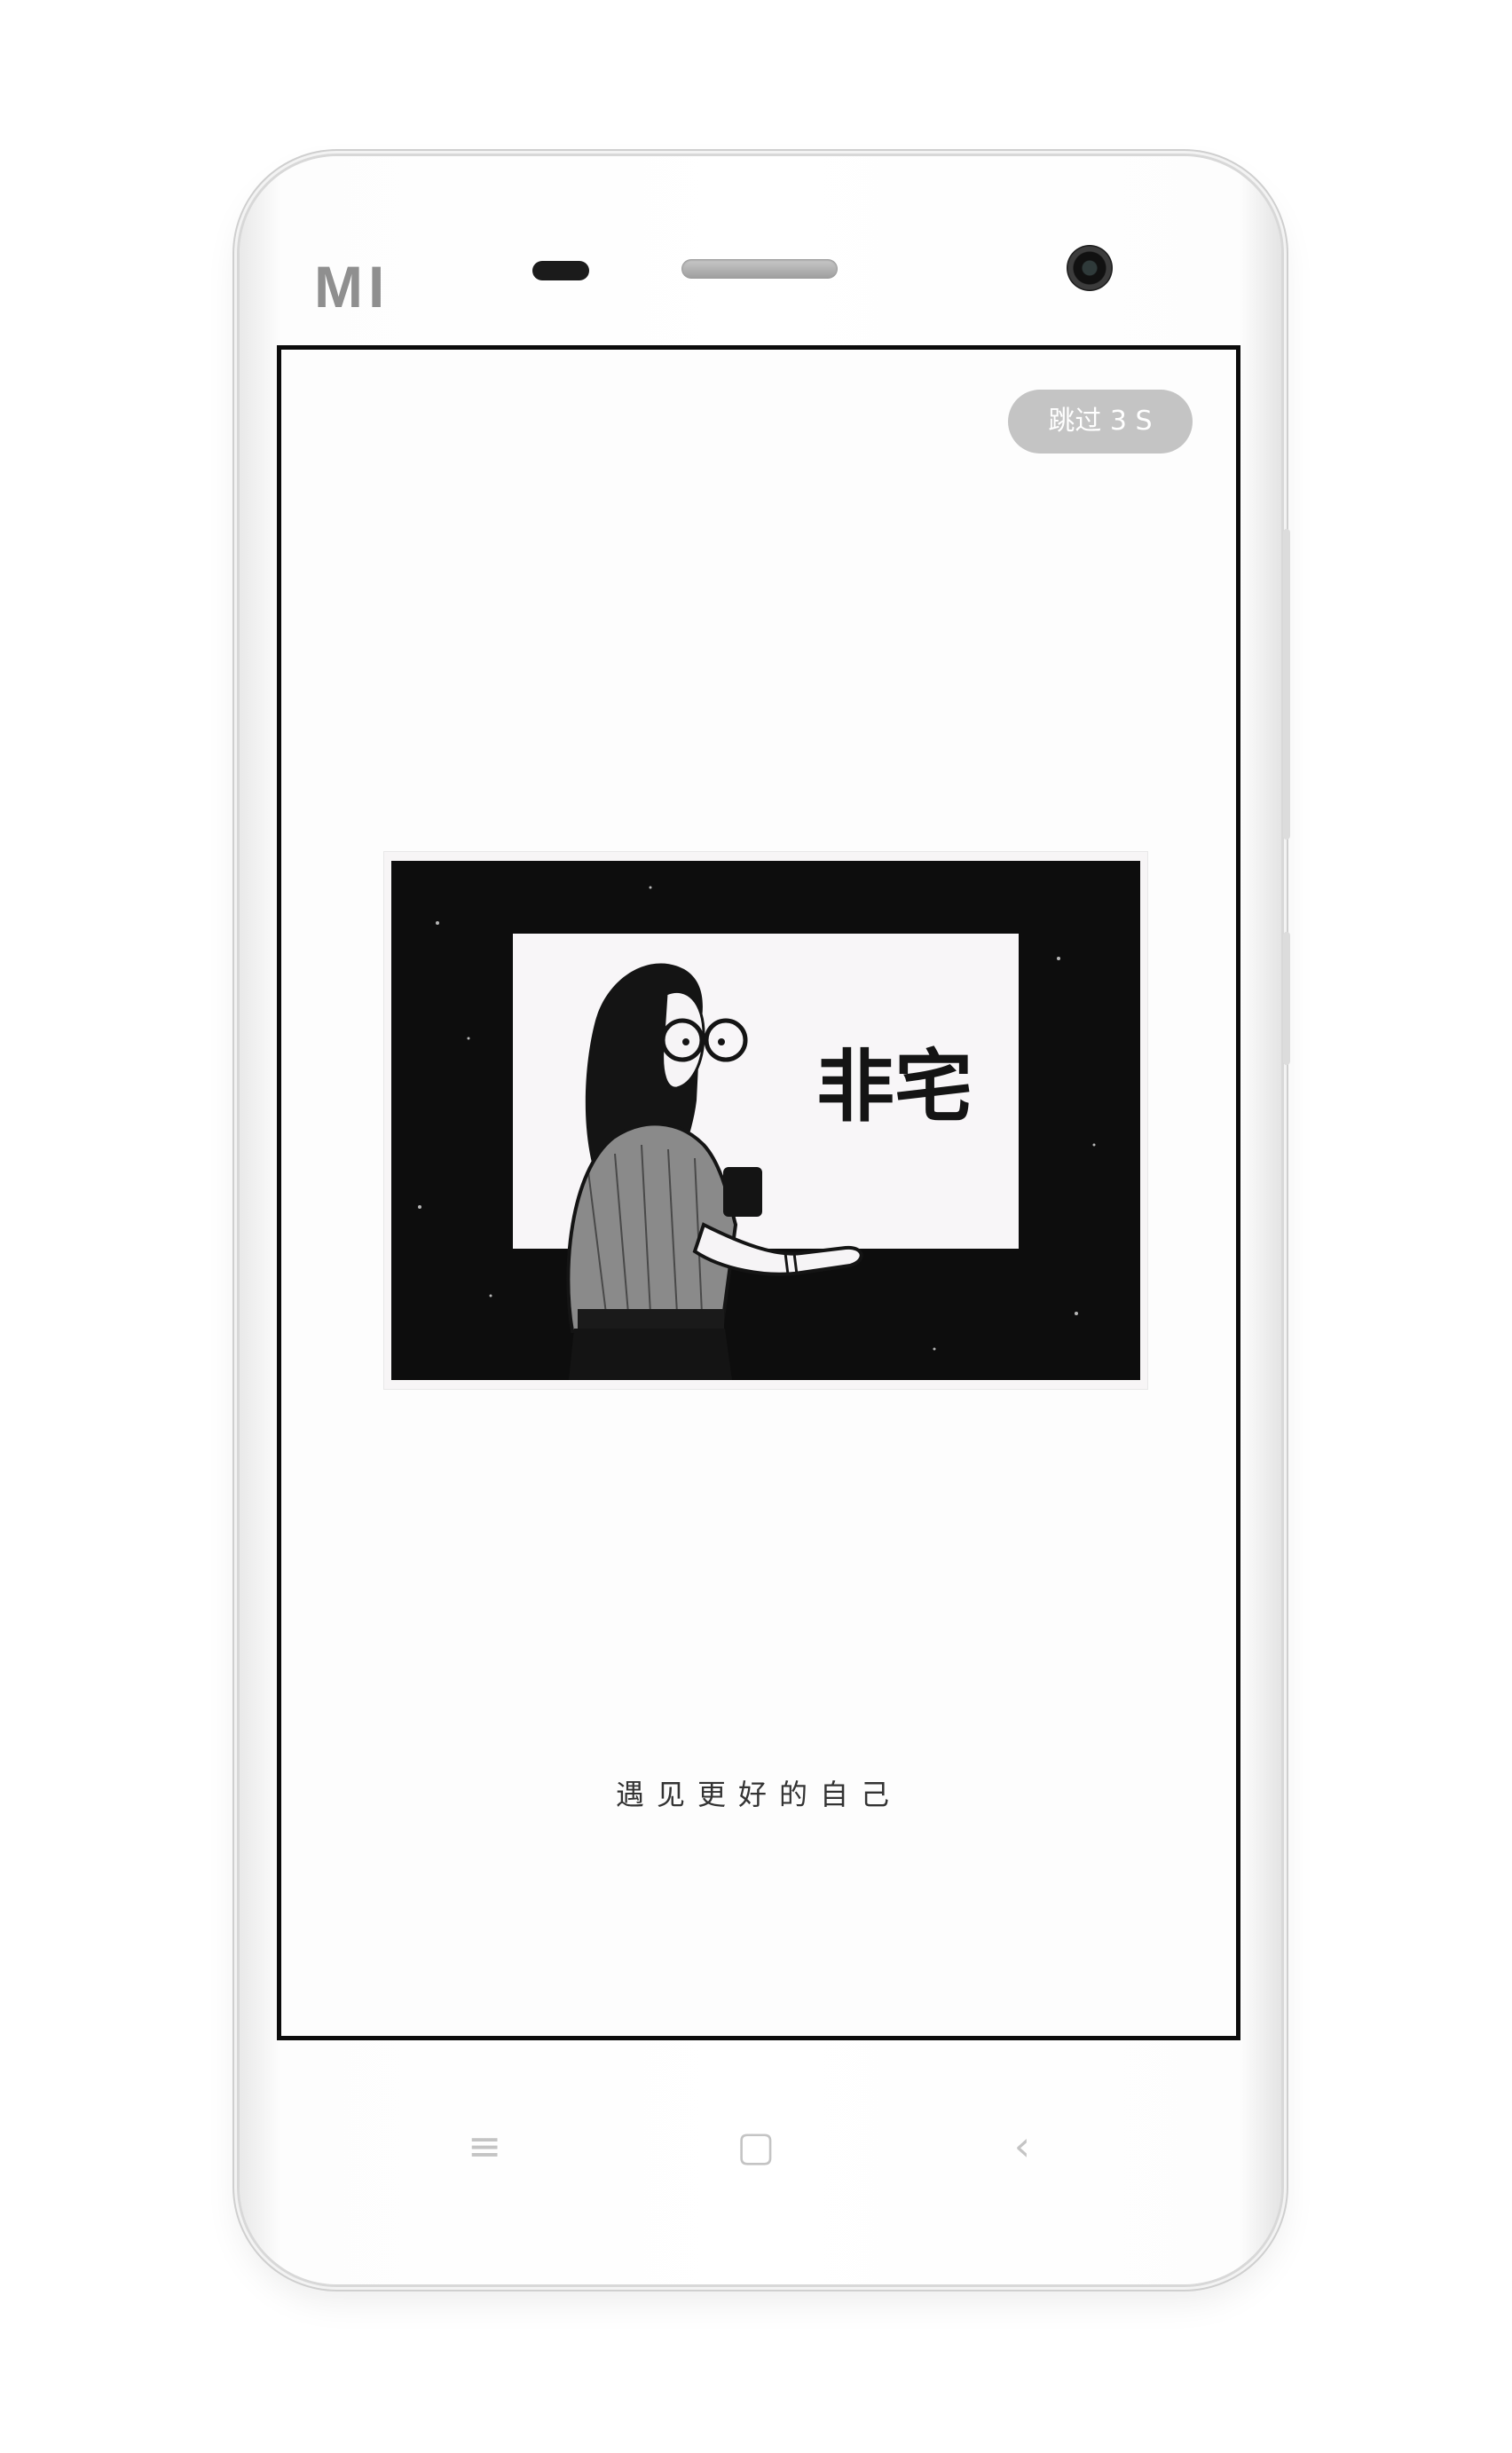 This screenshot has width=1512, height=2453. What do you see at coordinates (1286, 684) in the screenshot?
I see `volume-button` at bounding box center [1286, 684].